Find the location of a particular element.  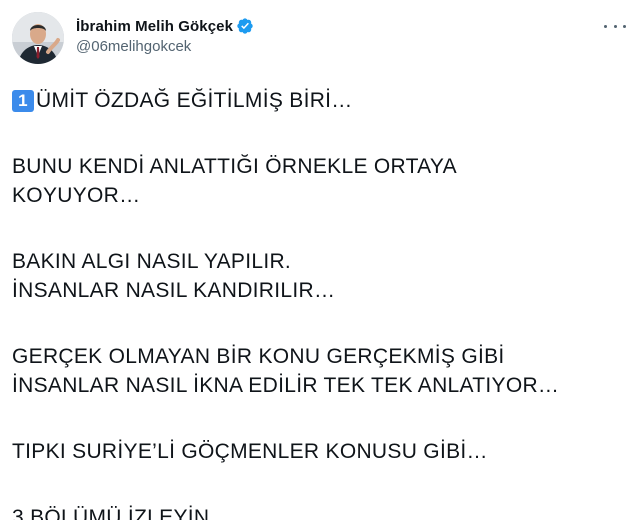

more-options-icon is located at coordinates (615, 26).